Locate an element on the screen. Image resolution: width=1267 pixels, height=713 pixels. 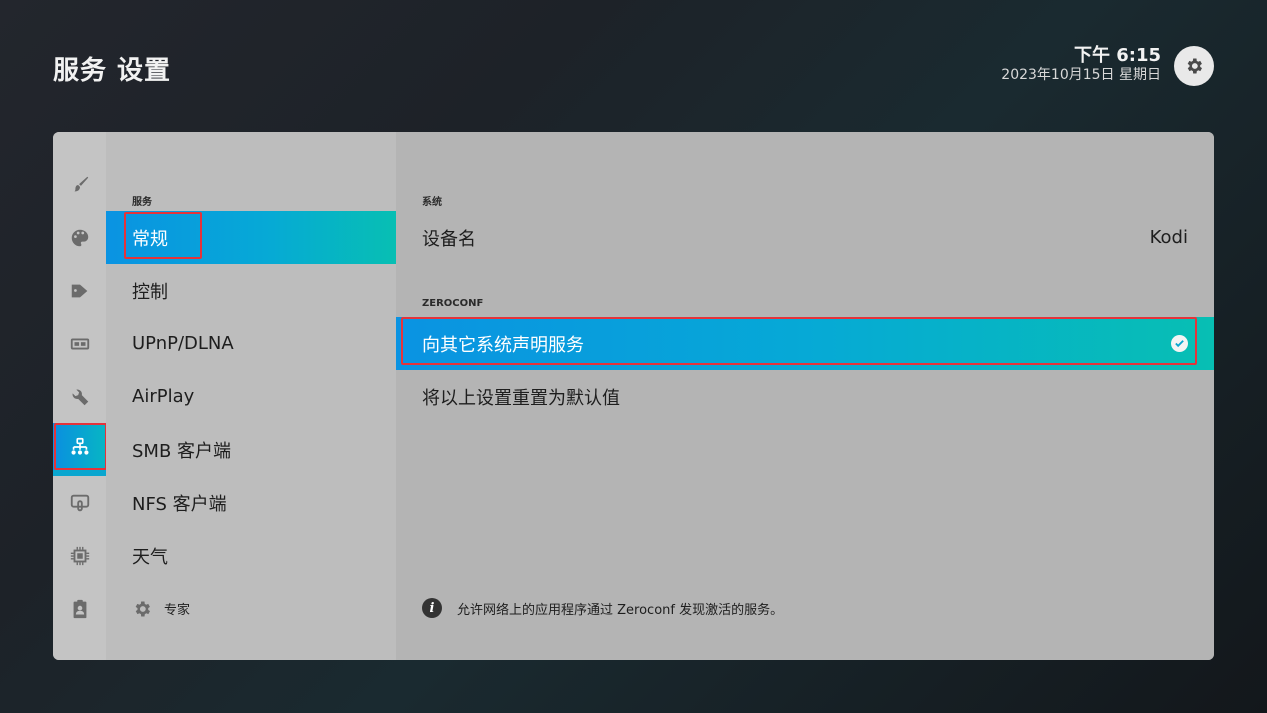
nav-section-label: 服务 is located at coordinates (142, 202).